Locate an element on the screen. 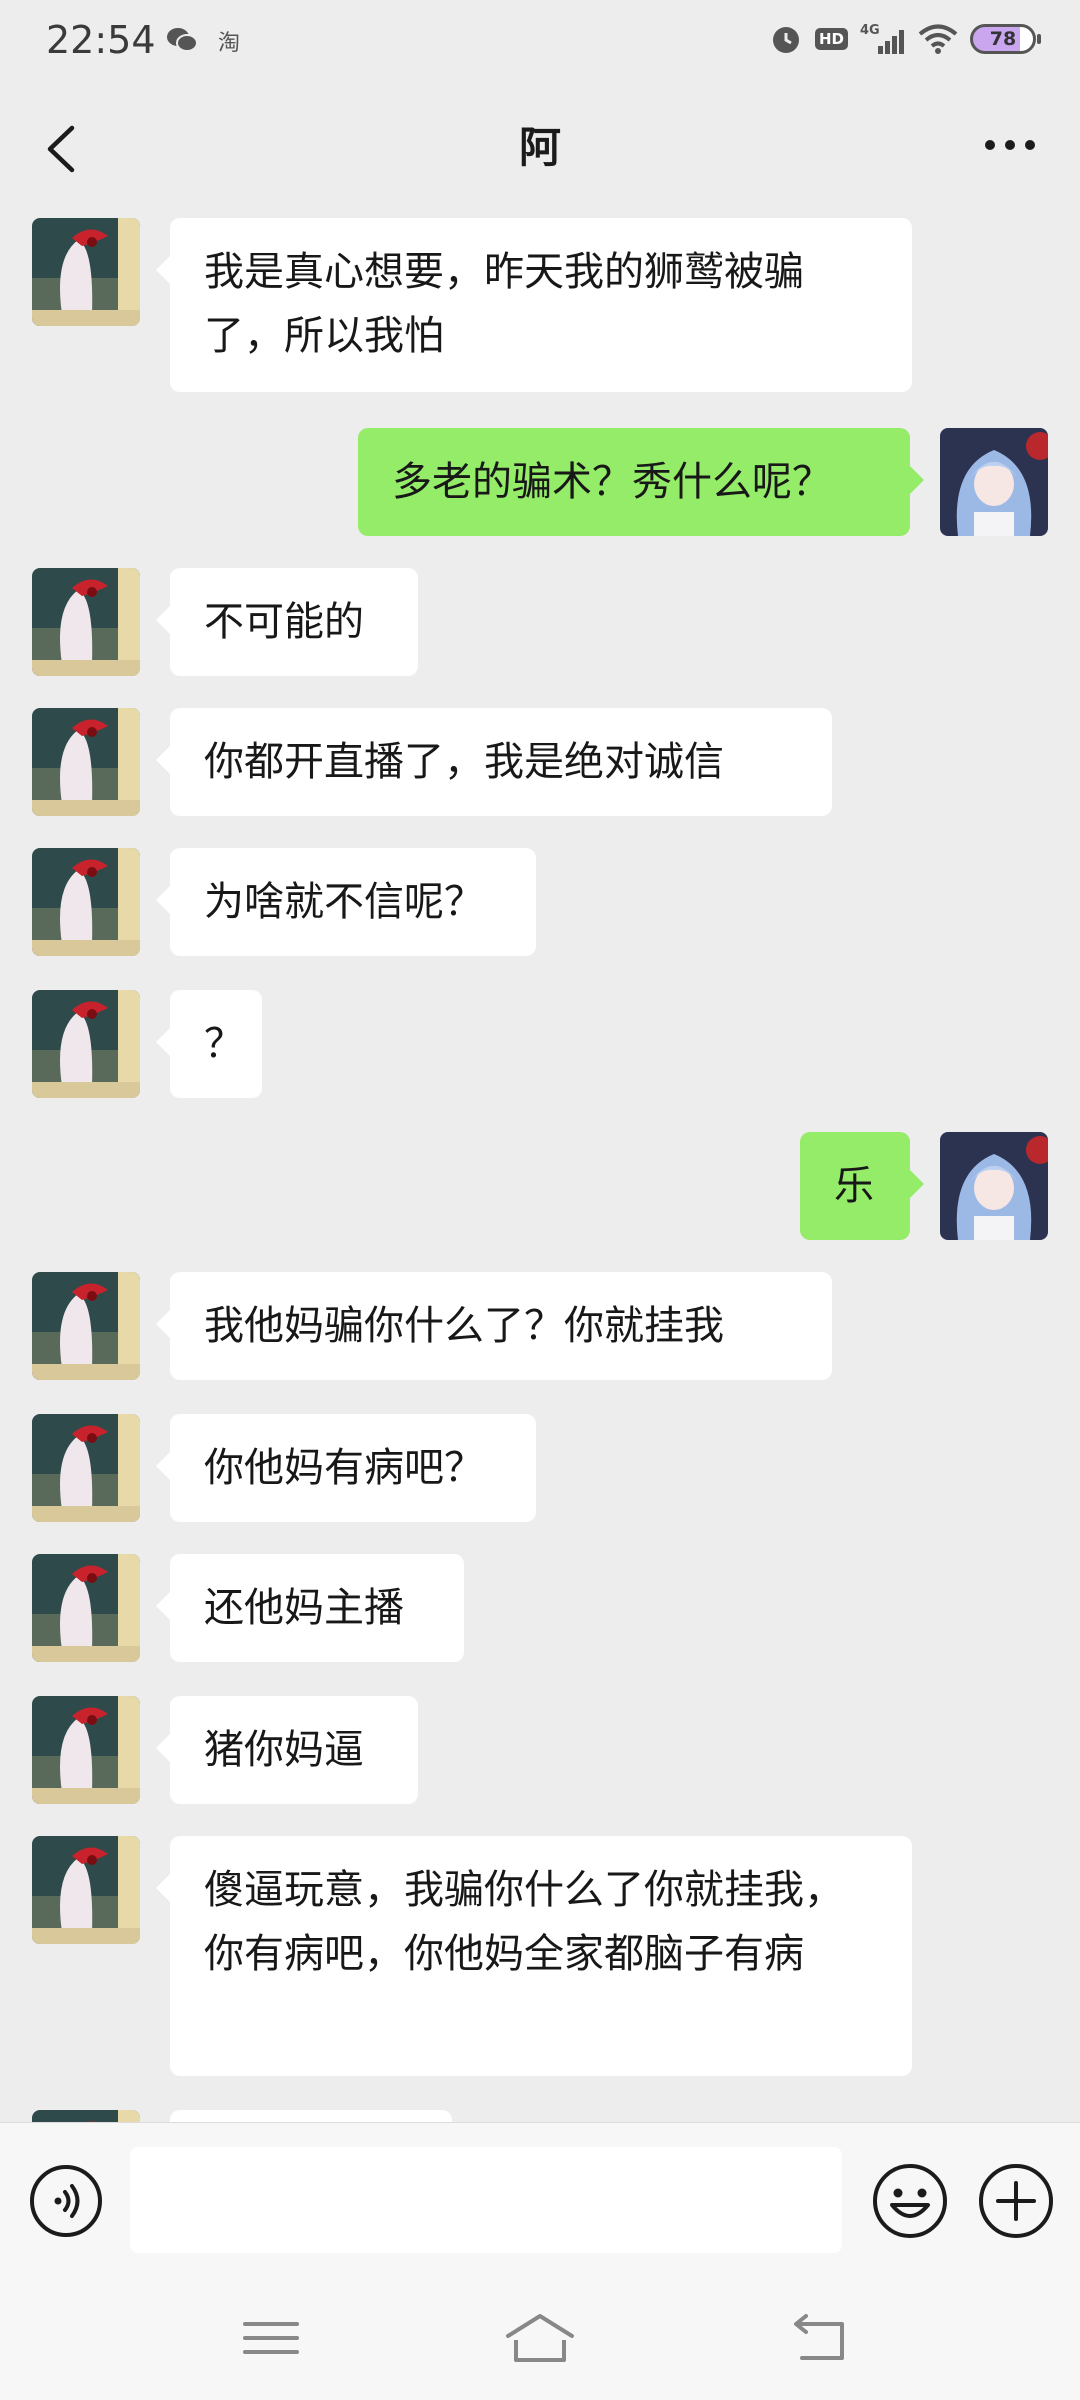  message-bubble: 猪你妈逼 is located at coordinates (287, 1750).